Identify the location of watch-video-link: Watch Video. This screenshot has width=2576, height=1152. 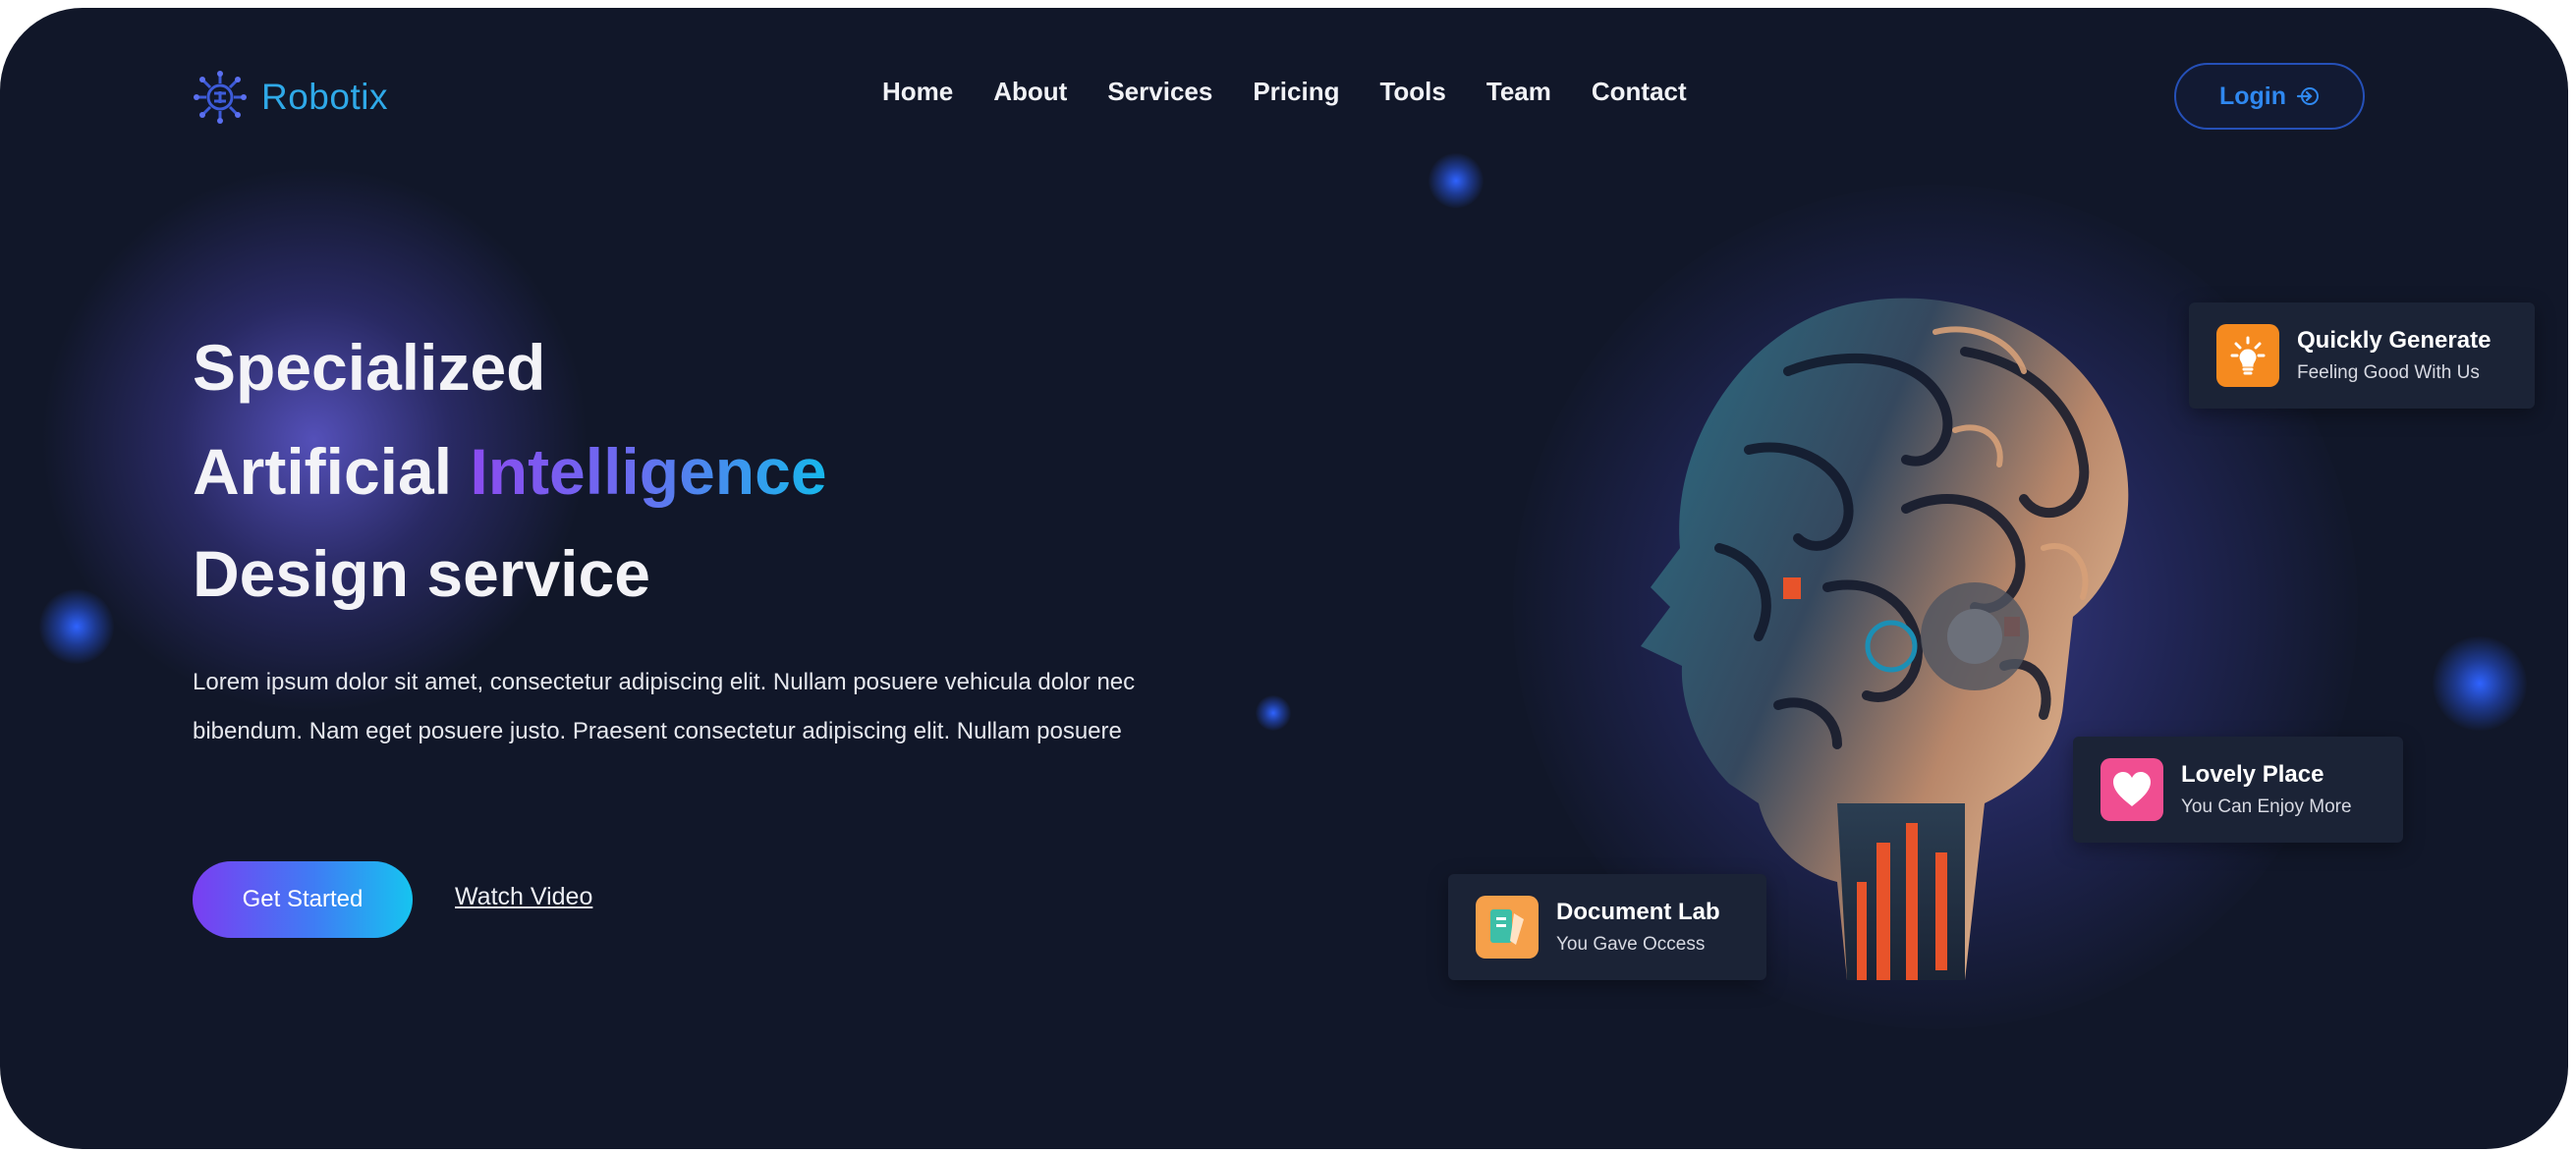
(523, 897).